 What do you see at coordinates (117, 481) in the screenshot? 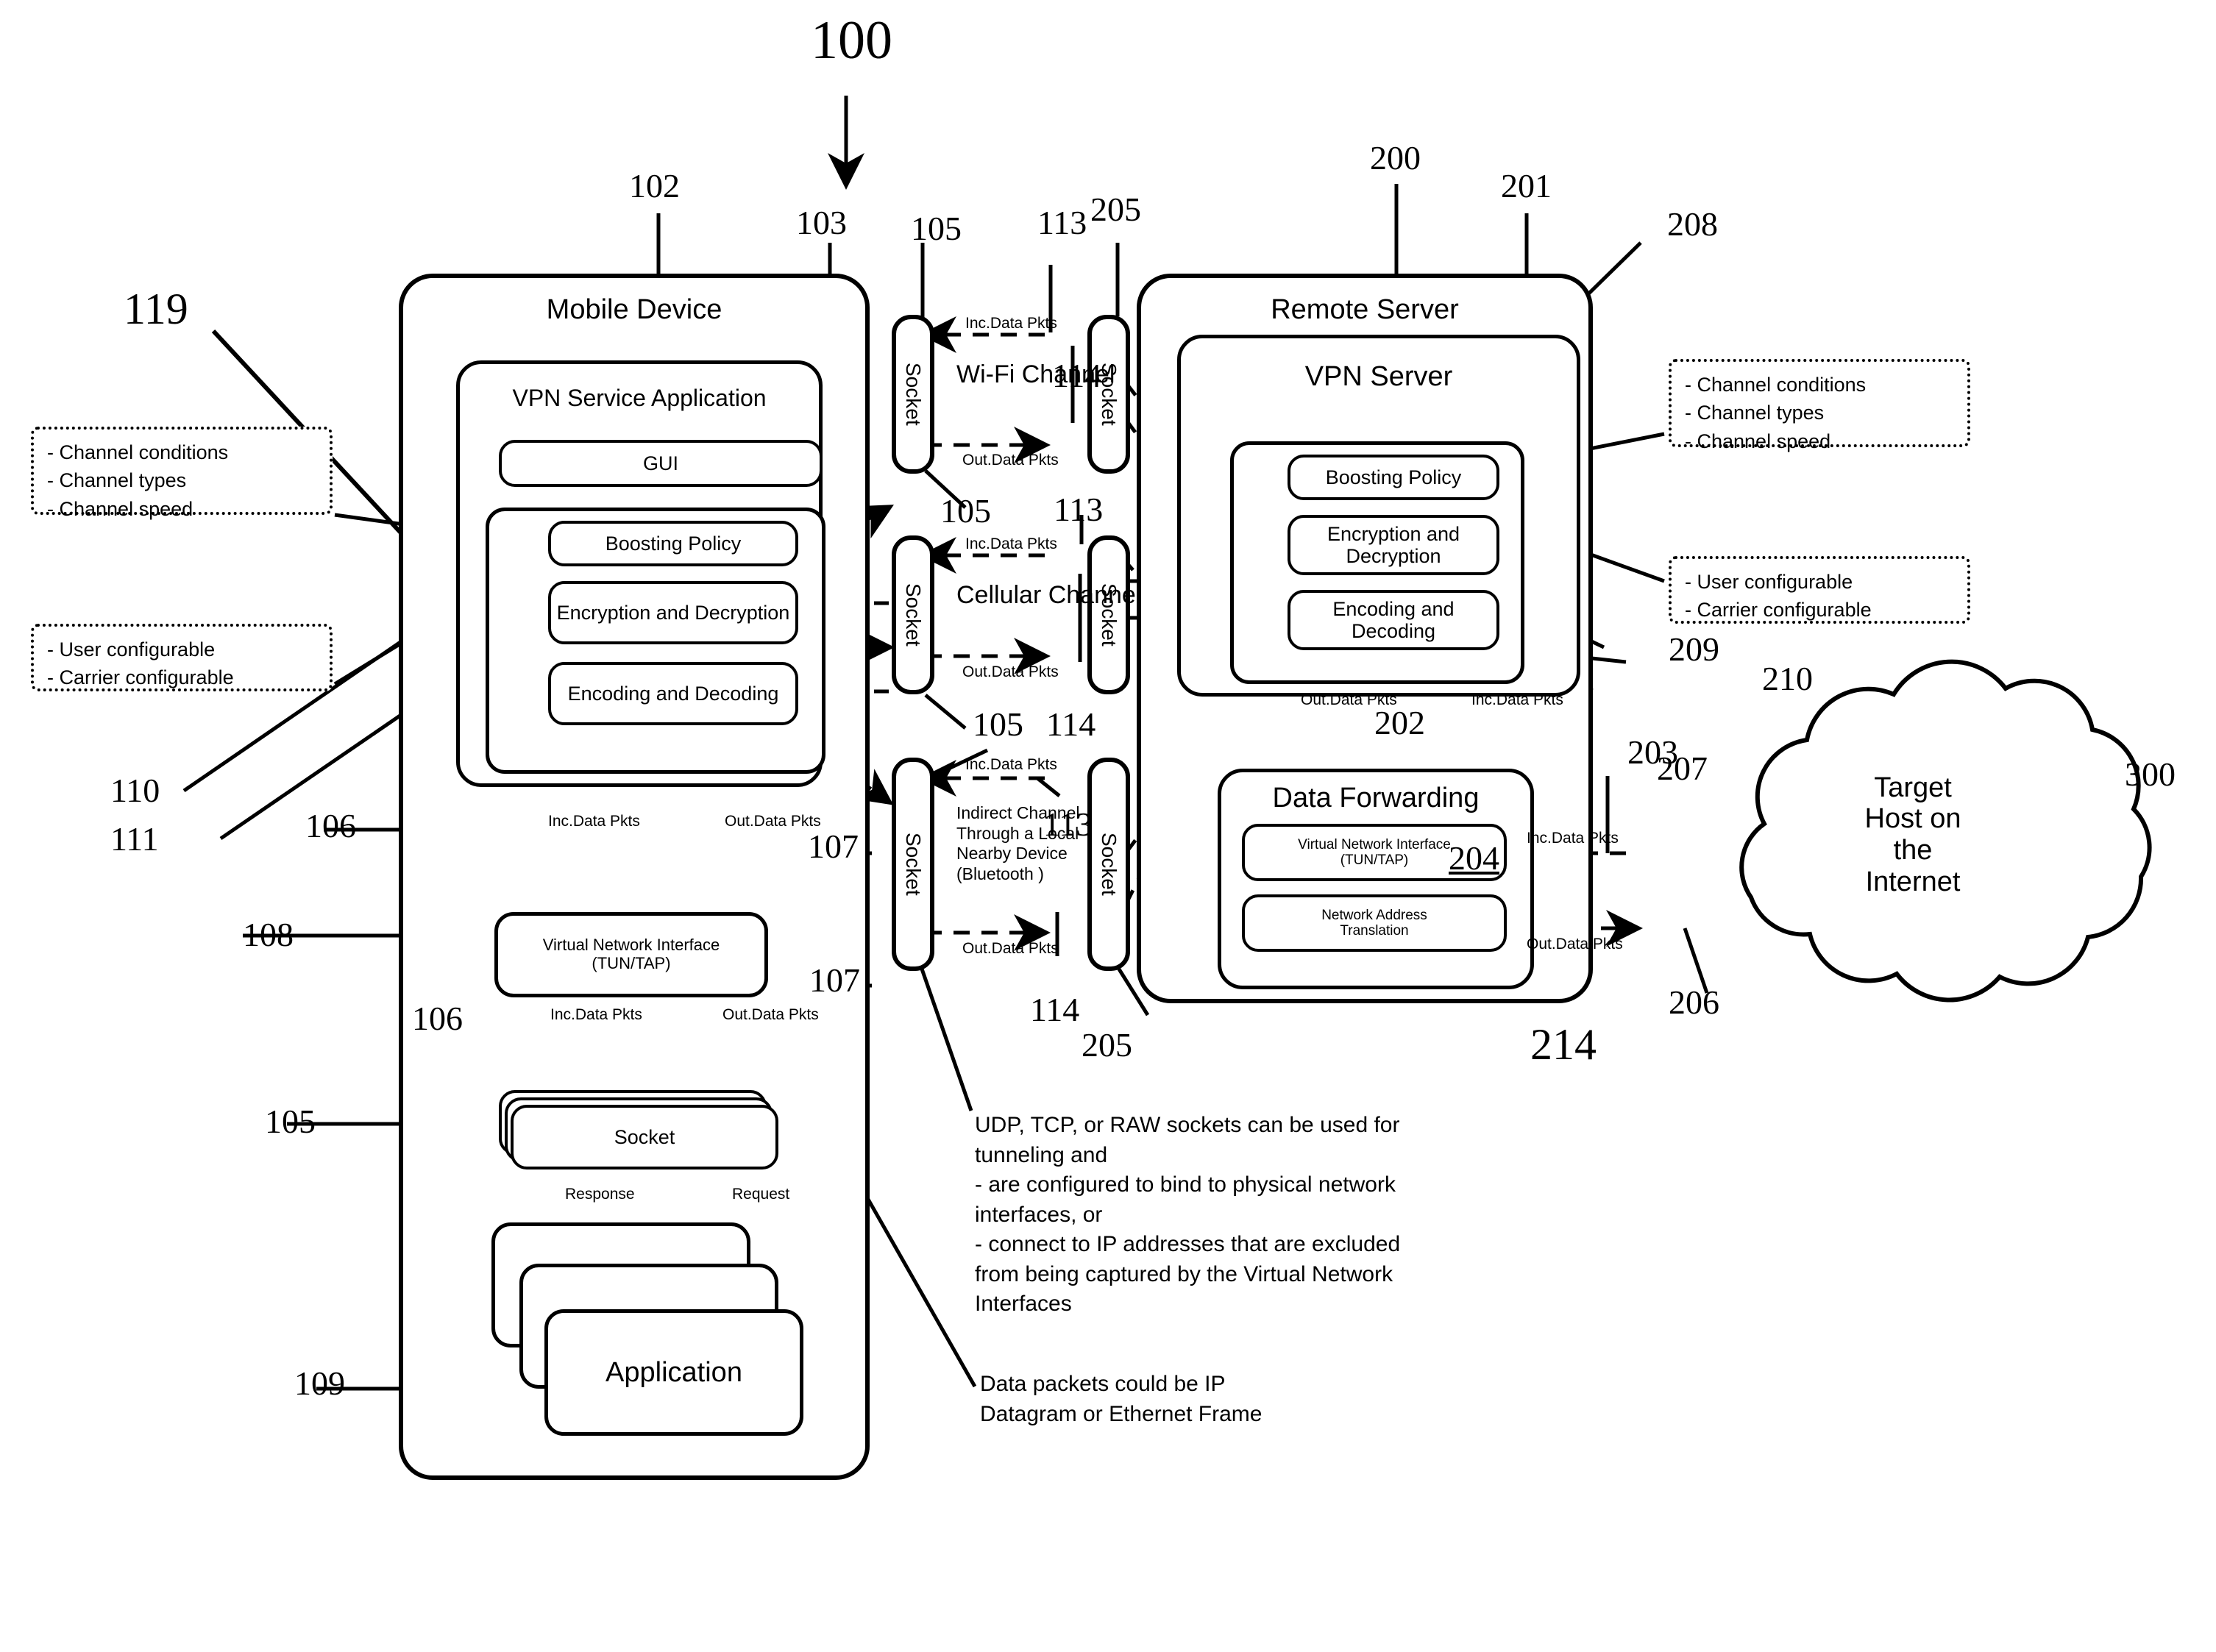
I see `callout-left-top-line-2: - Channel types` at bounding box center [117, 481].